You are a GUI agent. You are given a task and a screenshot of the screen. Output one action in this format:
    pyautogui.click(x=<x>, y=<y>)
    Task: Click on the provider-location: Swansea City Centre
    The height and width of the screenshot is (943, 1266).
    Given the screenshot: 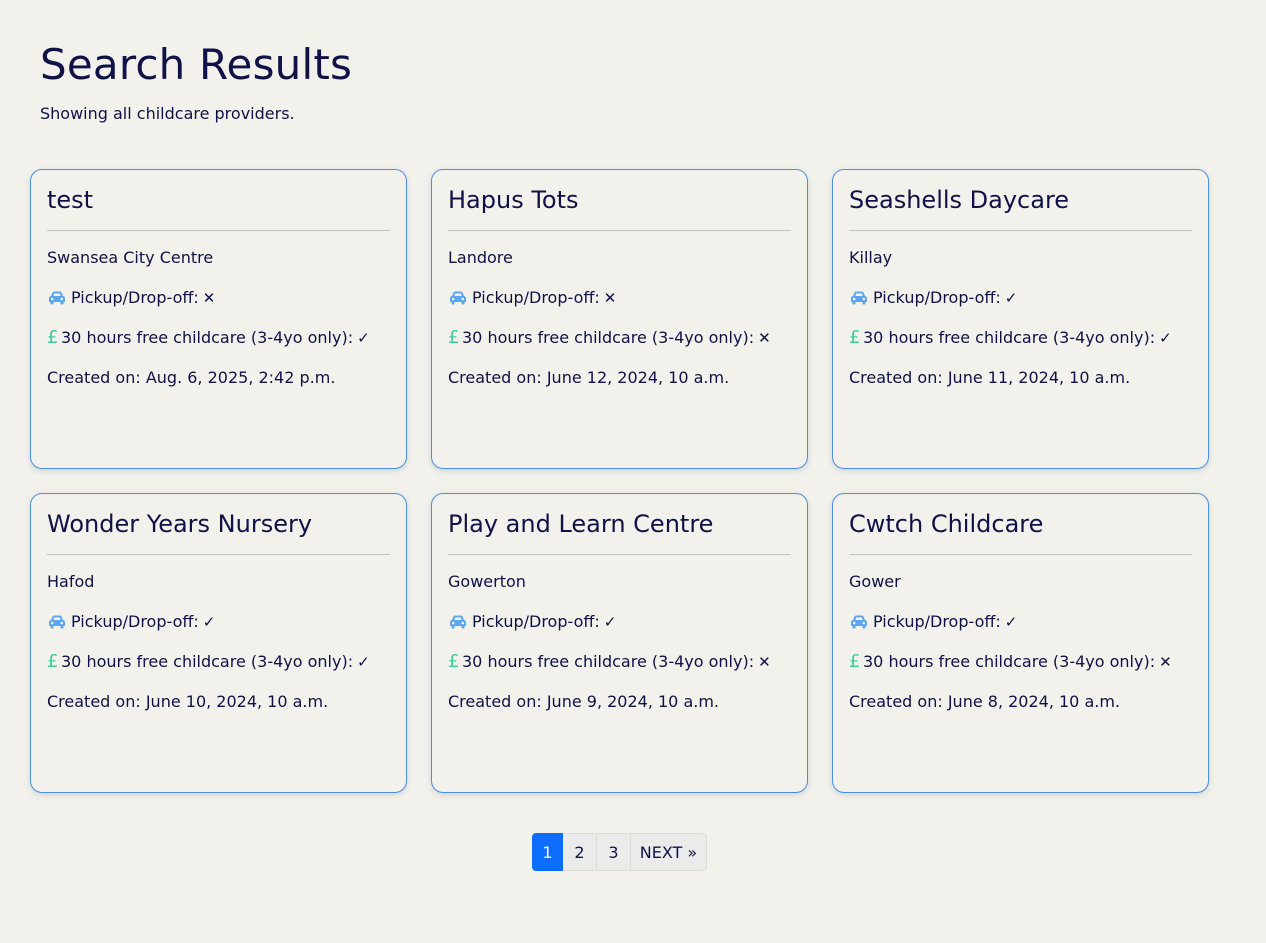 What is the action you would take?
    pyautogui.click(x=130, y=257)
    